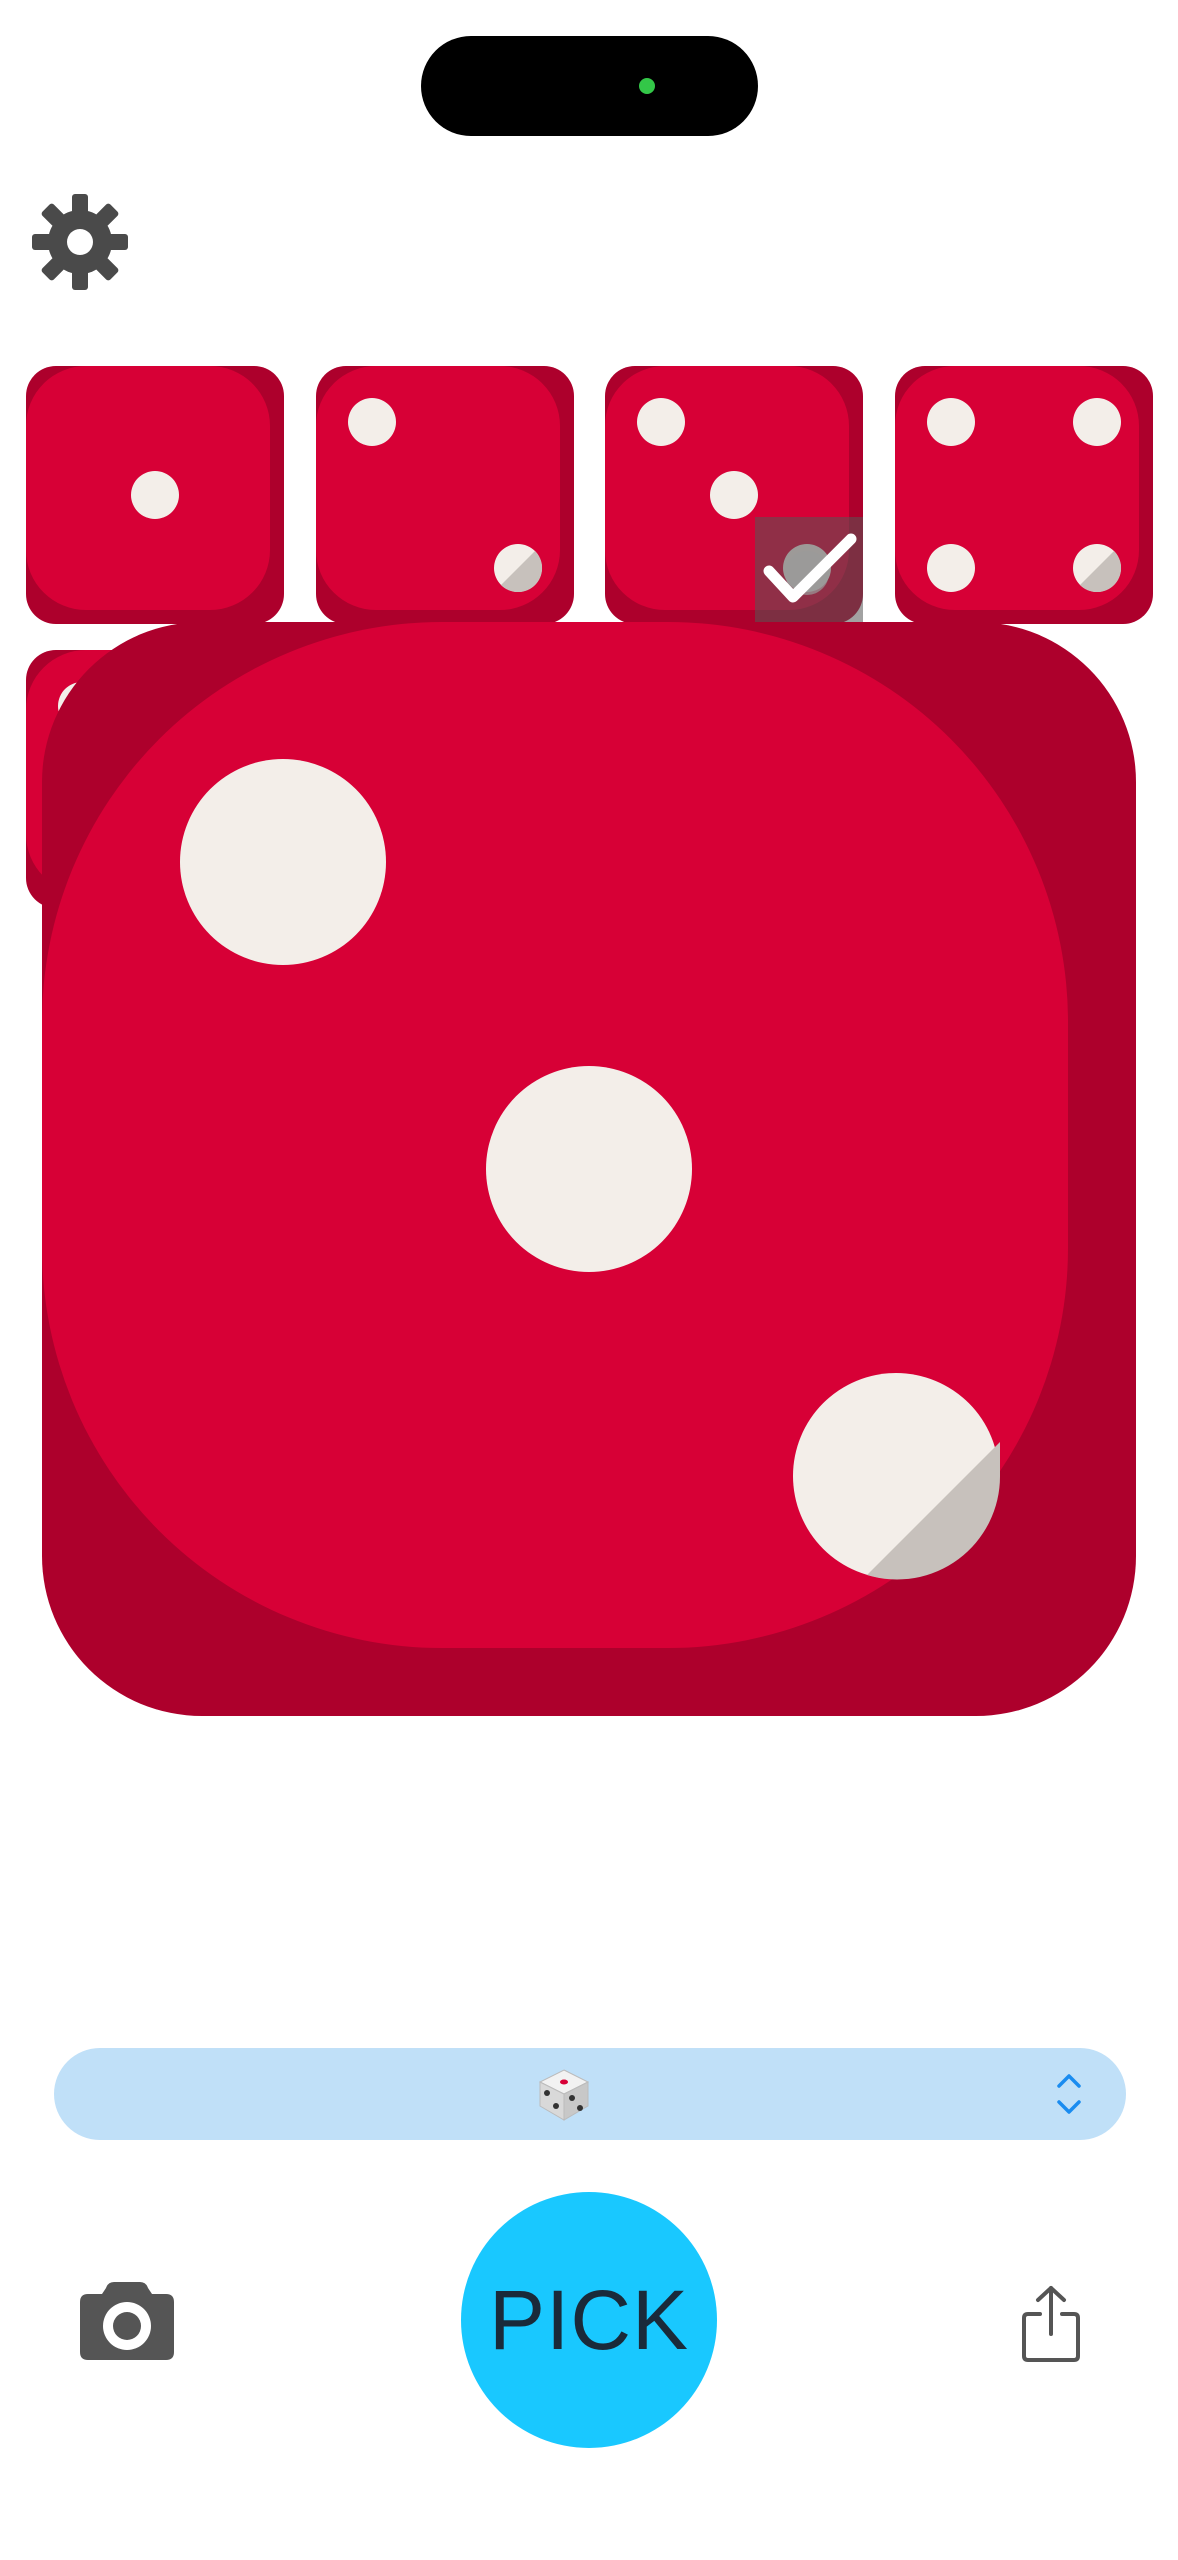 This screenshot has width=1178, height=2560. I want to click on selected-checkmark-overlay, so click(809, 570).